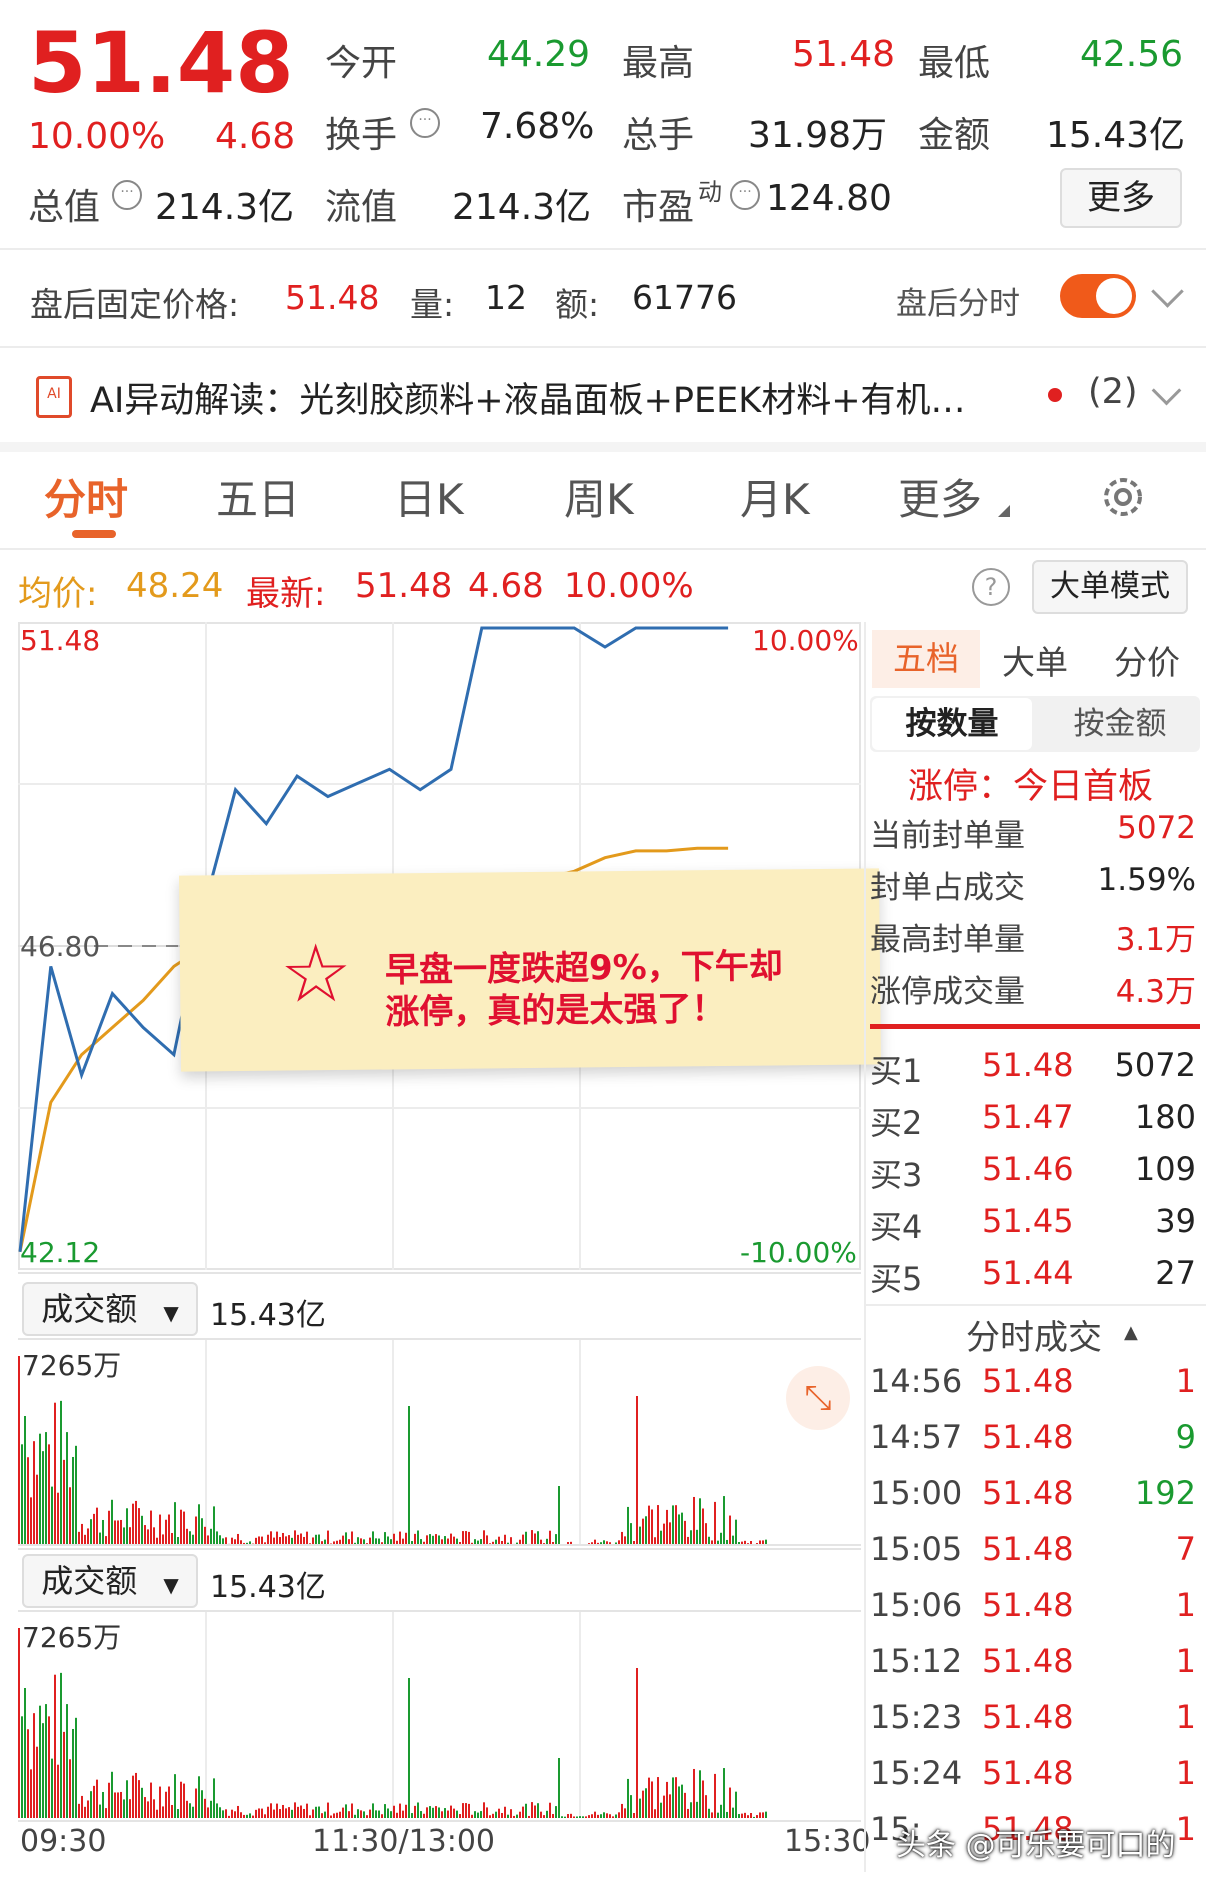 The image size is (1206, 1880). Describe the element at coordinates (926, 659) in the screenshot. I see `orderbook-tab-five: 五档` at that location.